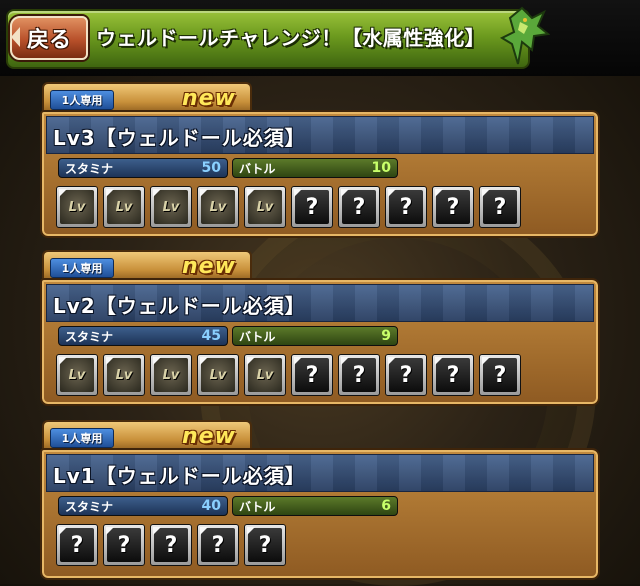 This screenshot has height=586, width=640. Describe the element at coordinates (179, 306) in the screenshot. I see `dungeon-name: Lv2【ウェルドール必須】` at that location.